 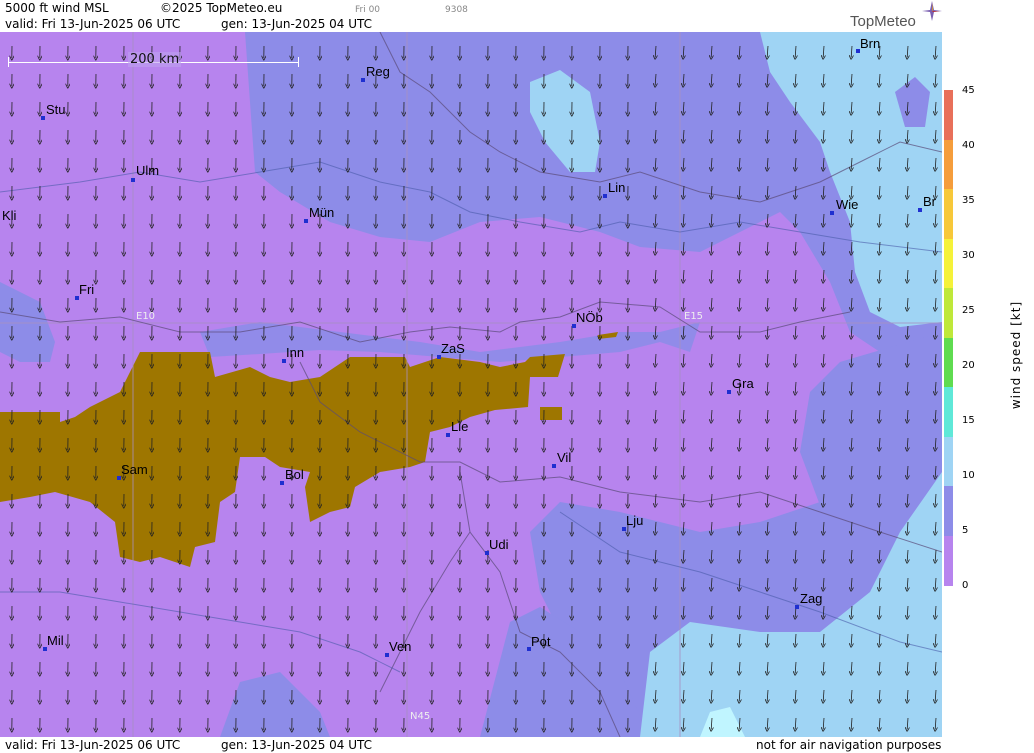 What do you see at coordinates (965, 585) in the screenshot?
I see `legend-tick-label: 0` at bounding box center [965, 585].